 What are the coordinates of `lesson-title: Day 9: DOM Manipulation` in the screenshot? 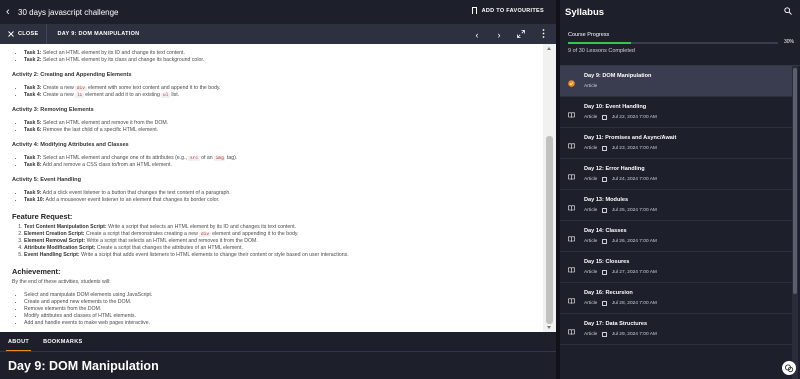 It's located at (618, 76).